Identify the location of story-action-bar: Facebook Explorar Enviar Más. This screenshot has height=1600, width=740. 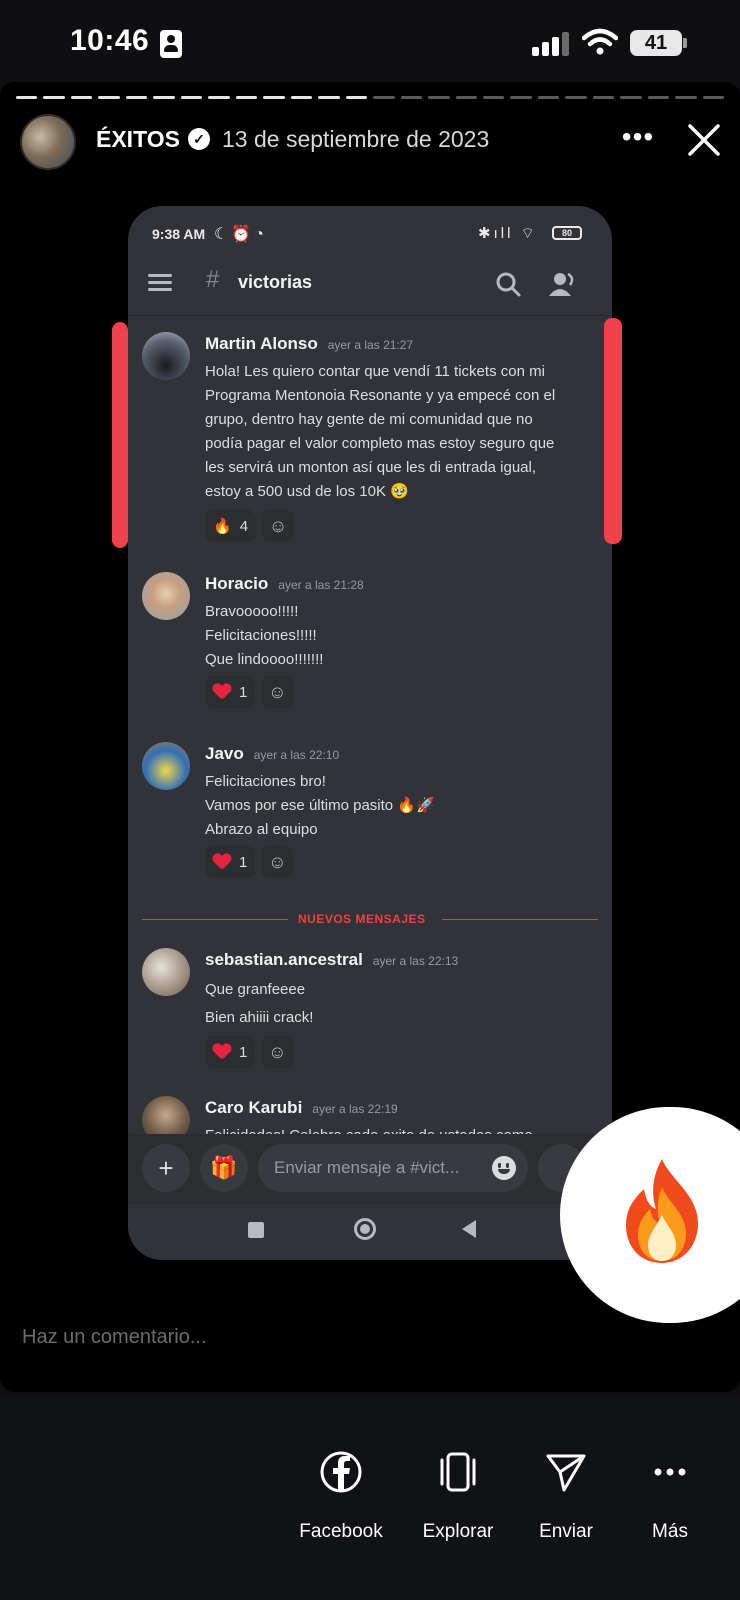
(370, 1498).